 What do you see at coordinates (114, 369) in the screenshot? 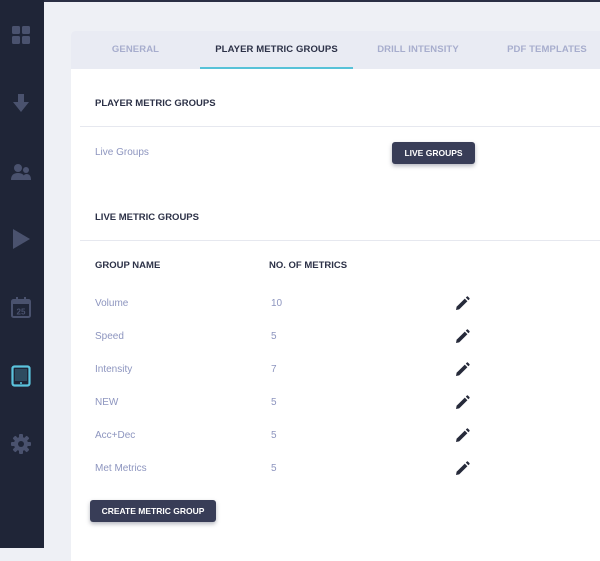
I see `group-name: Intensity` at bounding box center [114, 369].